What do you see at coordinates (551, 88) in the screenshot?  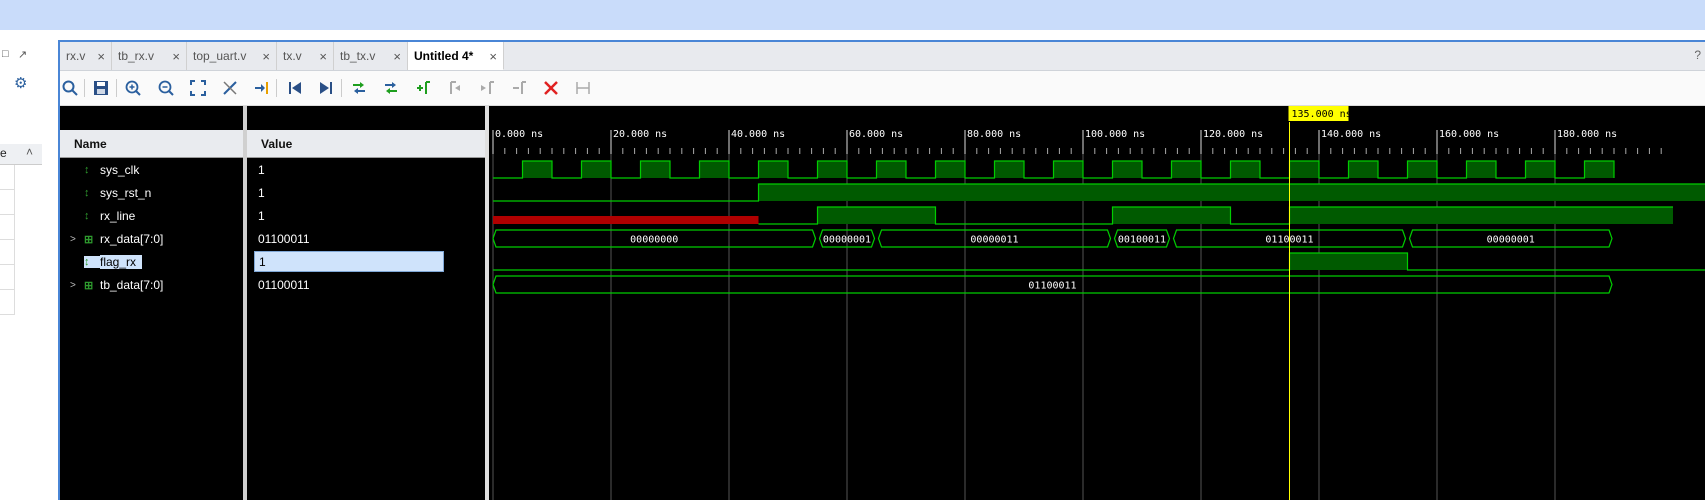 I see `delete-all-markers-icon` at bounding box center [551, 88].